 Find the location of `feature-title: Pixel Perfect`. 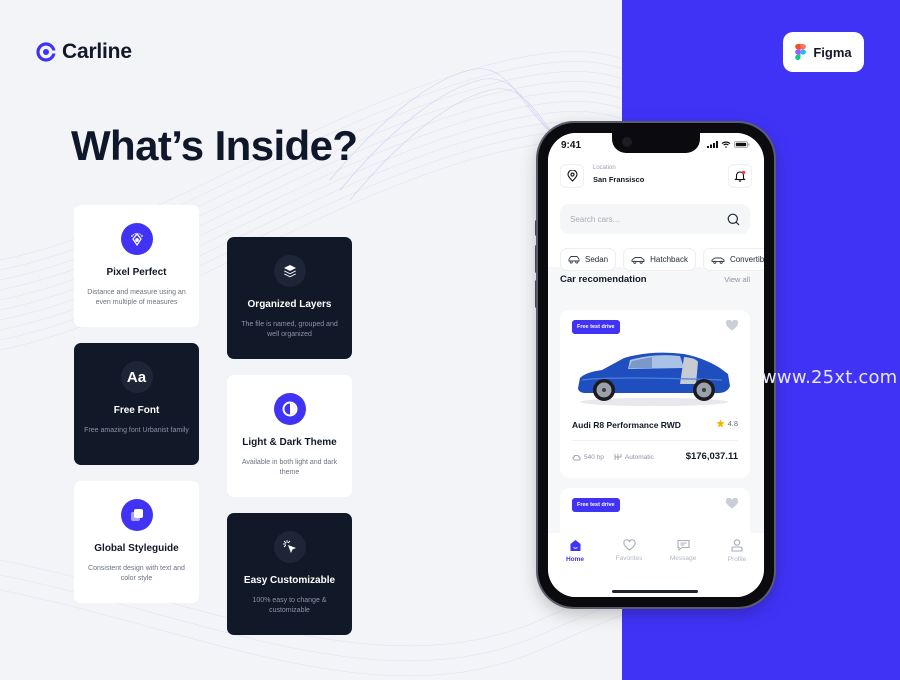

feature-title: Pixel Perfect is located at coordinates (136, 272).